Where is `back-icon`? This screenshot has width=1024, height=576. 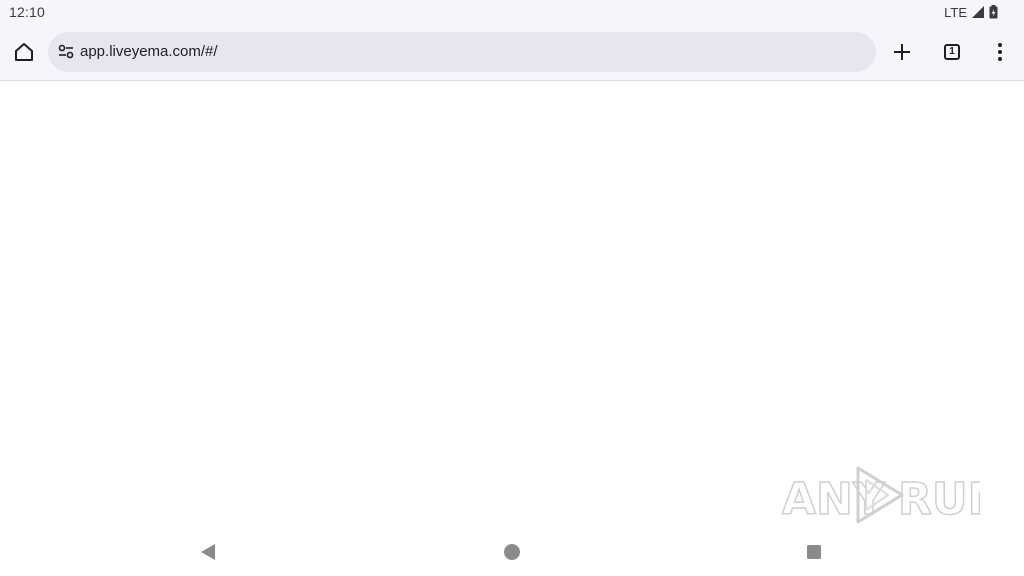 back-icon is located at coordinates (208, 552).